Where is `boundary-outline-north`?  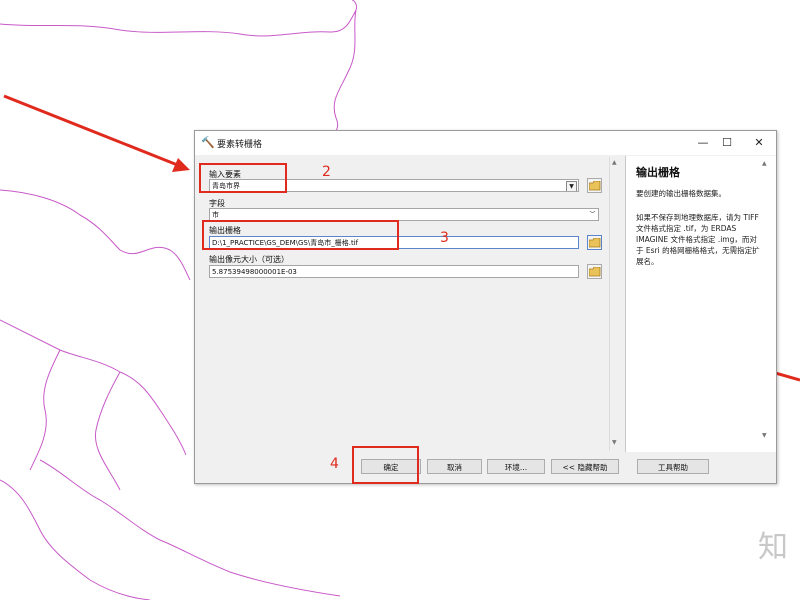 boundary-outline-north is located at coordinates (178, 73).